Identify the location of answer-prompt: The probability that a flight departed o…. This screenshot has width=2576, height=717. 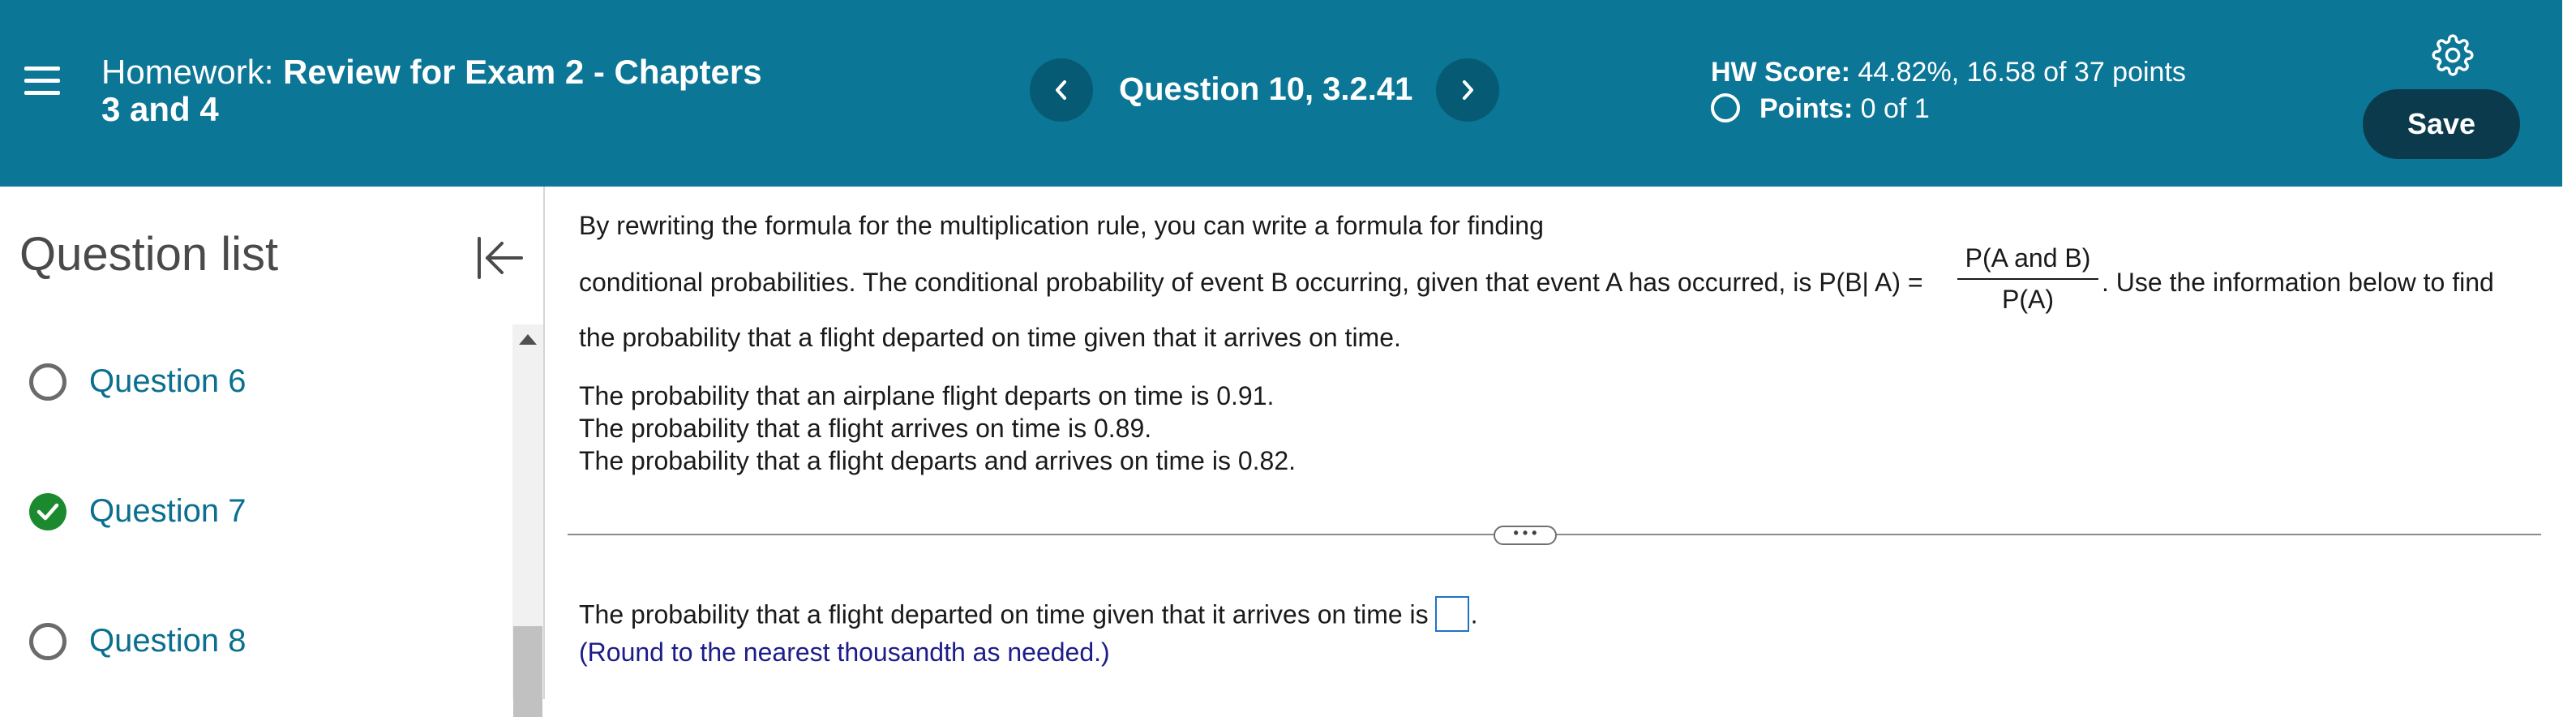
(1004, 614).